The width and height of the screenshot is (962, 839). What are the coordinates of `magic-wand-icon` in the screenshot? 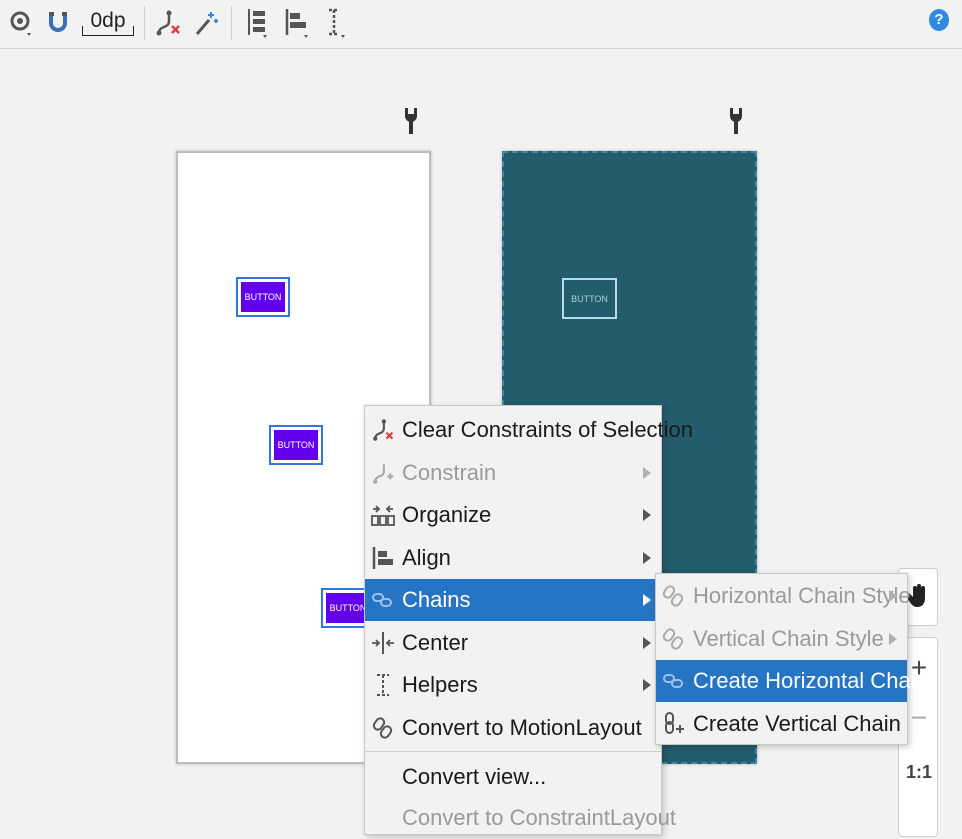 It's located at (207, 23).